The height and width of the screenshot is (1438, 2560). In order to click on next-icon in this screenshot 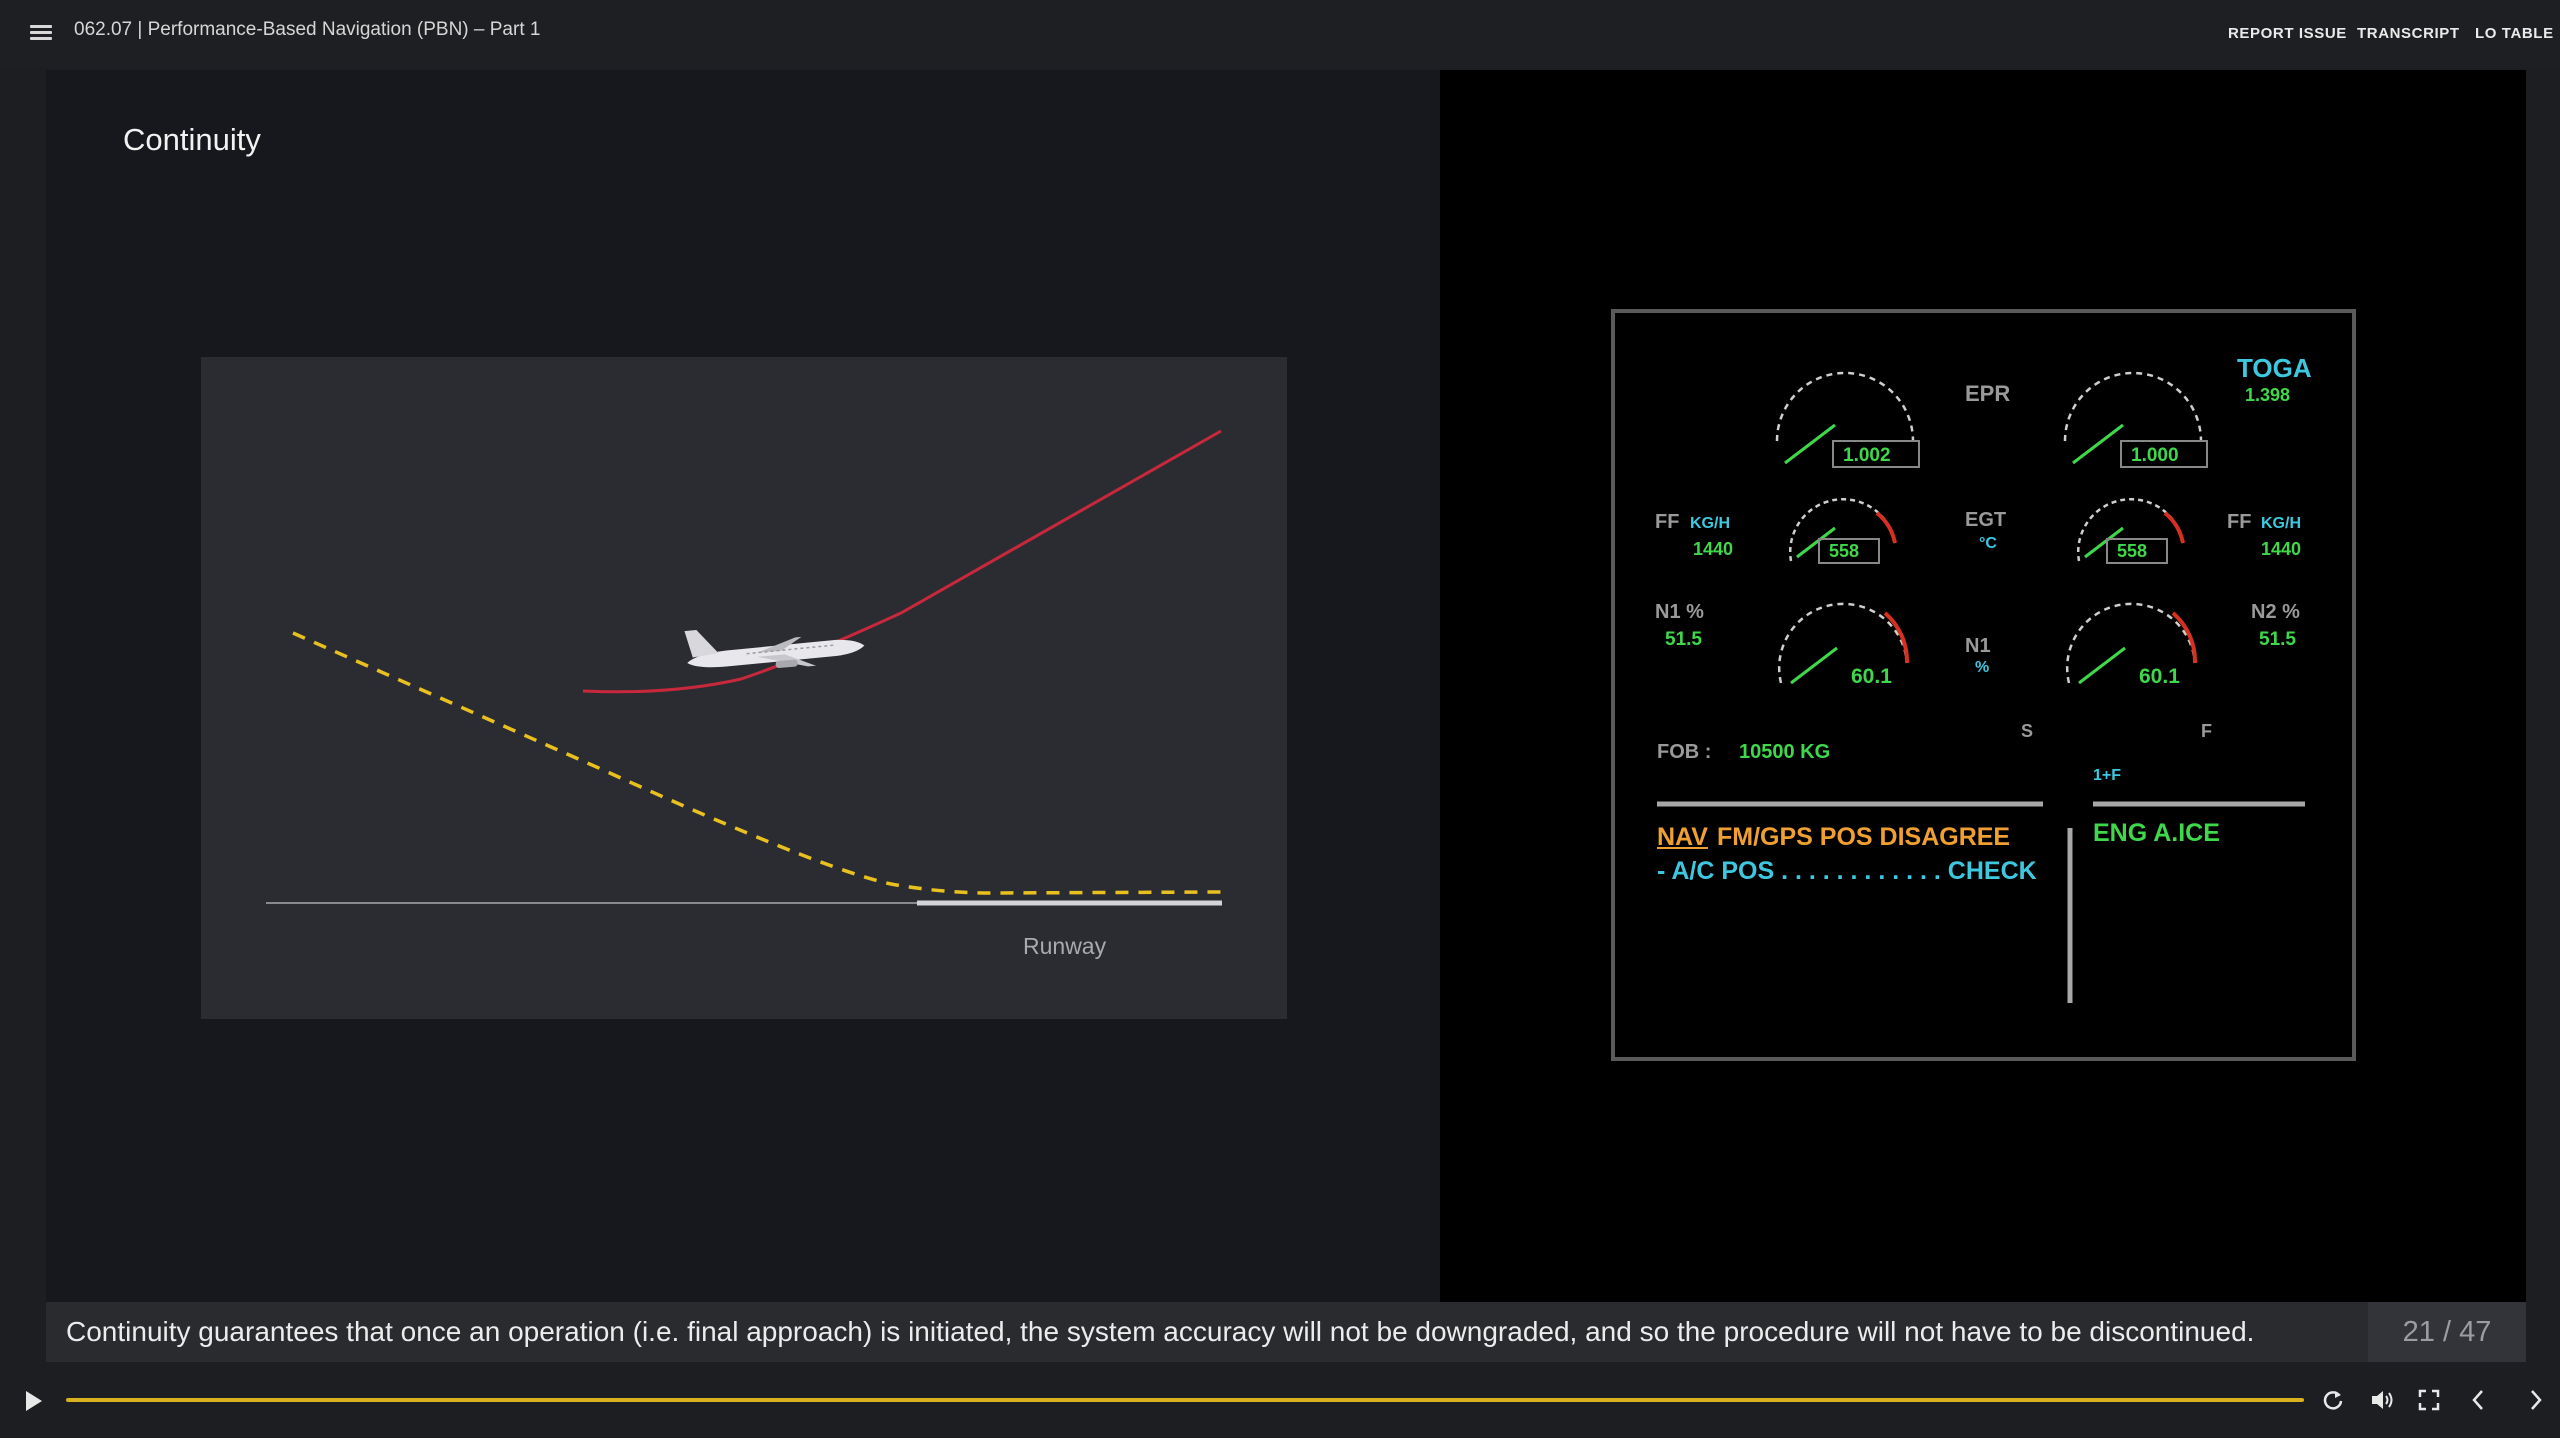, I will do `click(2536, 1402)`.